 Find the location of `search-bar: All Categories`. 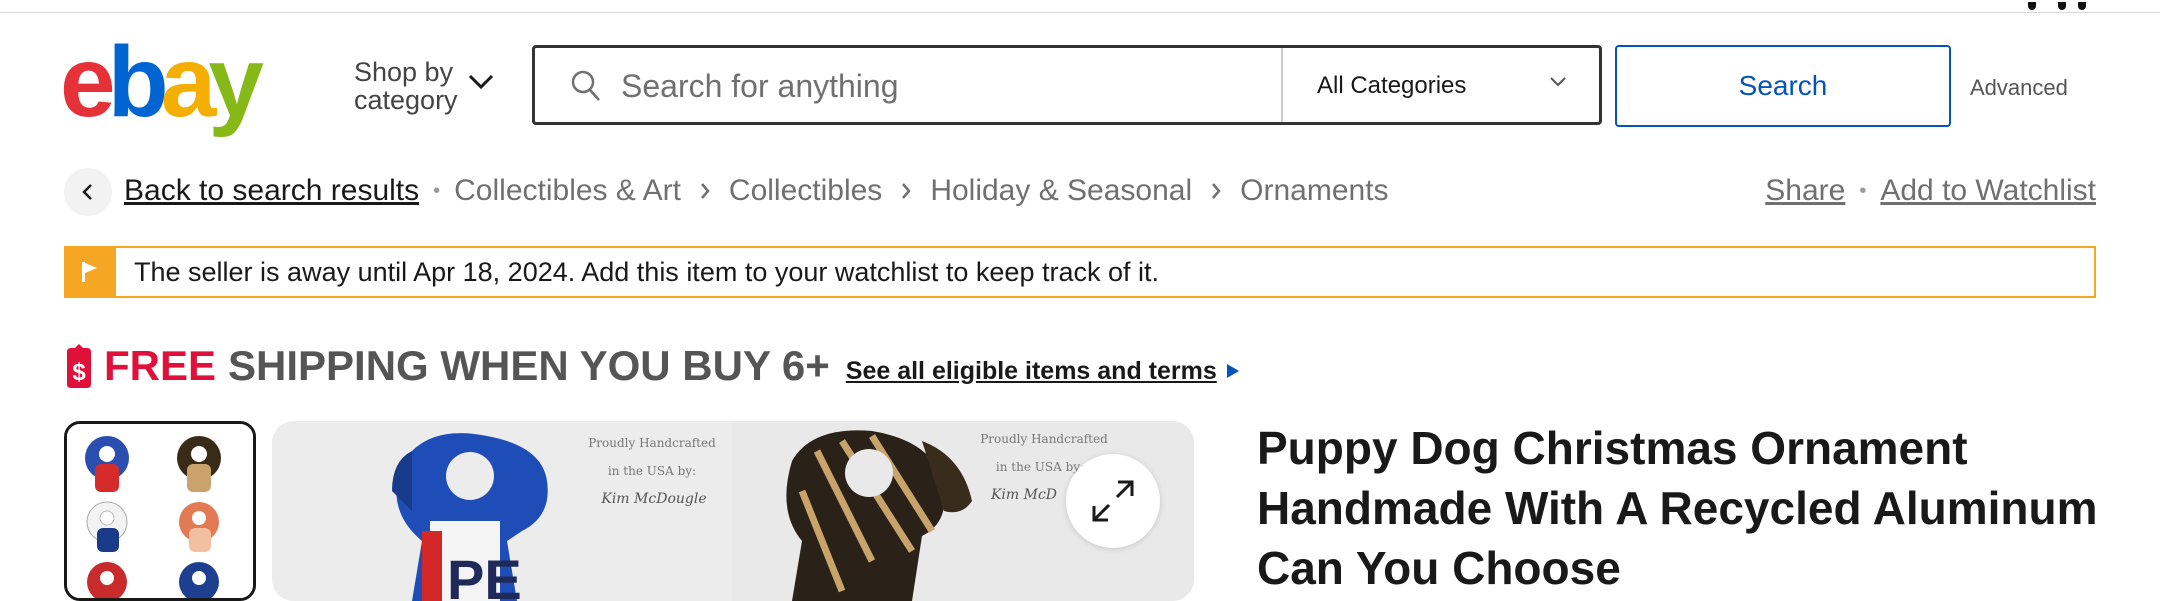

search-bar: All Categories is located at coordinates (1067, 85).